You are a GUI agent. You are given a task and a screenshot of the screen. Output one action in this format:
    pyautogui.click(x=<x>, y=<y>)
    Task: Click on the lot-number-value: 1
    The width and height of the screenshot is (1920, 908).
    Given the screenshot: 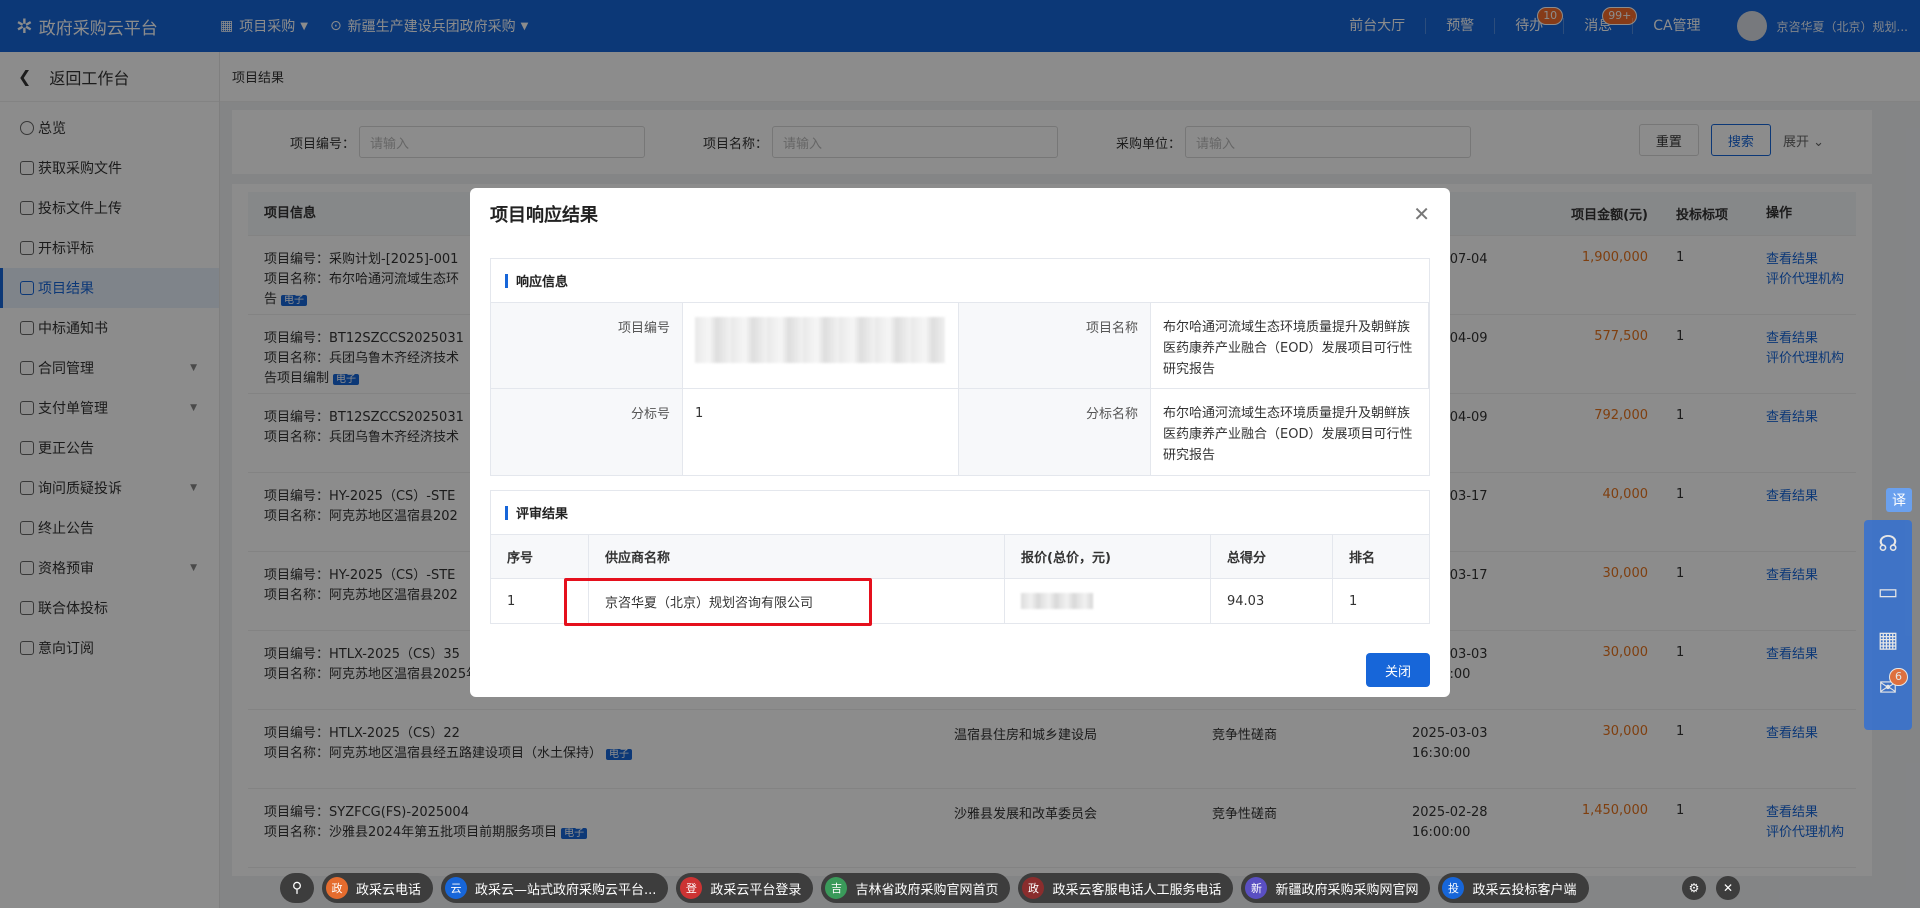 What is the action you would take?
    pyautogui.click(x=821, y=432)
    